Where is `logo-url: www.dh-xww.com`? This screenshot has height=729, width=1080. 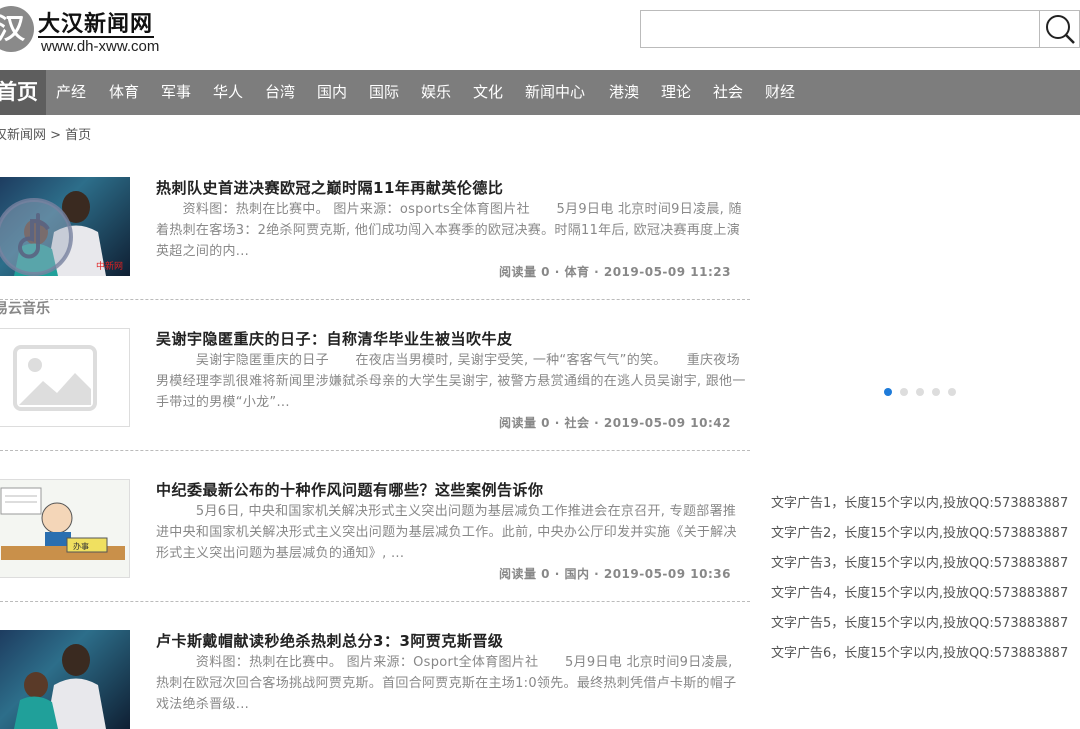 logo-url: www.dh-xww.com is located at coordinates (100, 46).